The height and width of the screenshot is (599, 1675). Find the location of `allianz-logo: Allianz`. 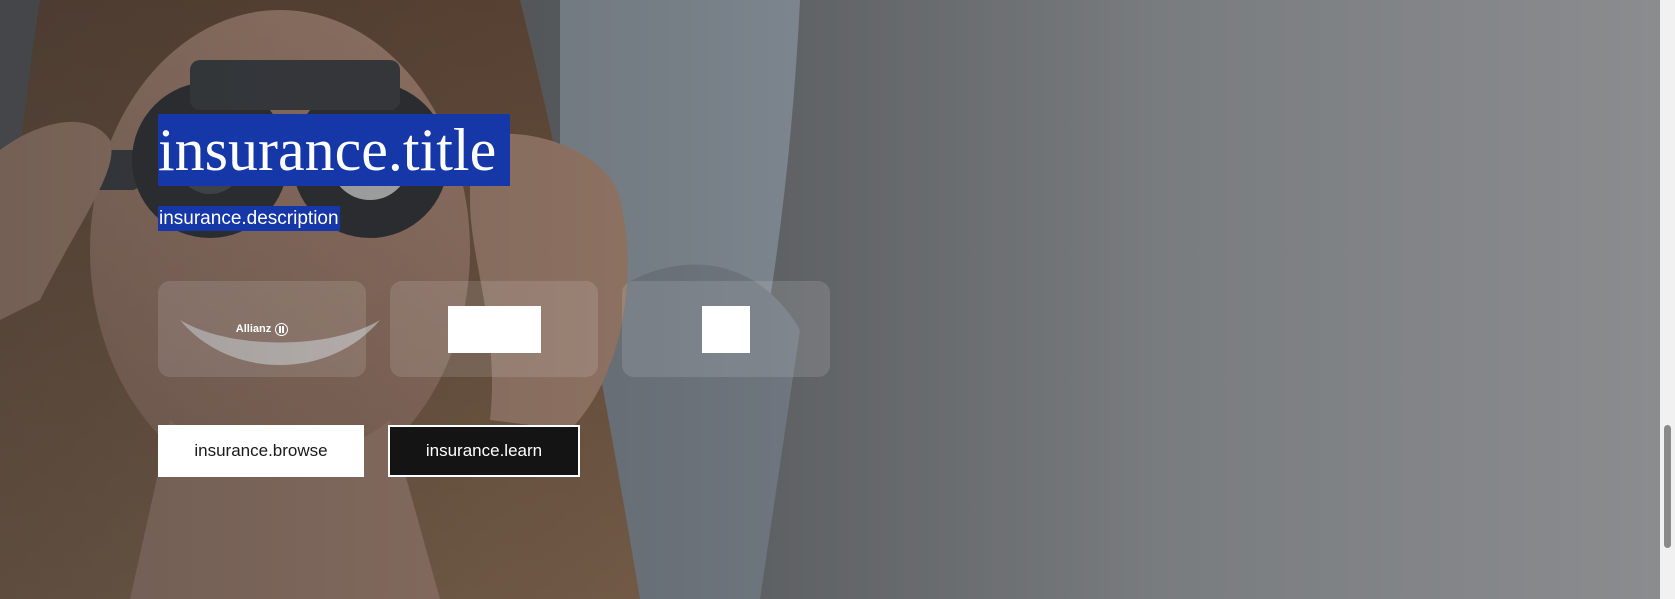

allianz-logo: Allianz is located at coordinates (262, 329).